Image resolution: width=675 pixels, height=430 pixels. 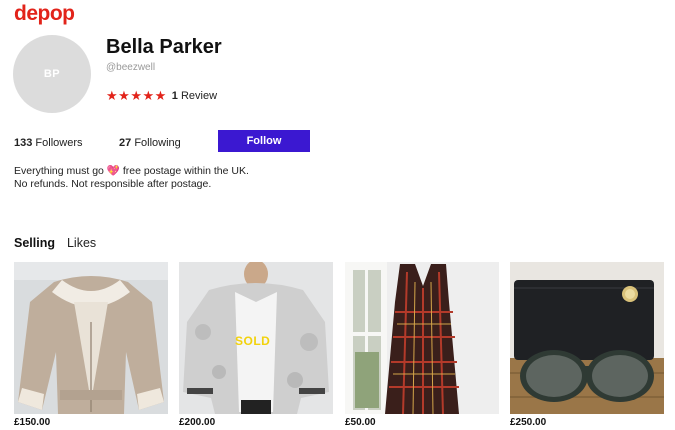 What do you see at coordinates (528, 422) in the screenshot?
I see `product-price: £250.00` at bounding box center [528, 422].